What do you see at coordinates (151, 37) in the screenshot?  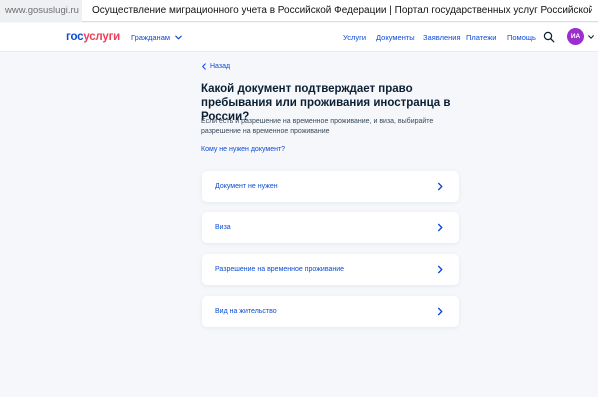 I see `audience-label: Гражданам` at bounding box center [151, 37].